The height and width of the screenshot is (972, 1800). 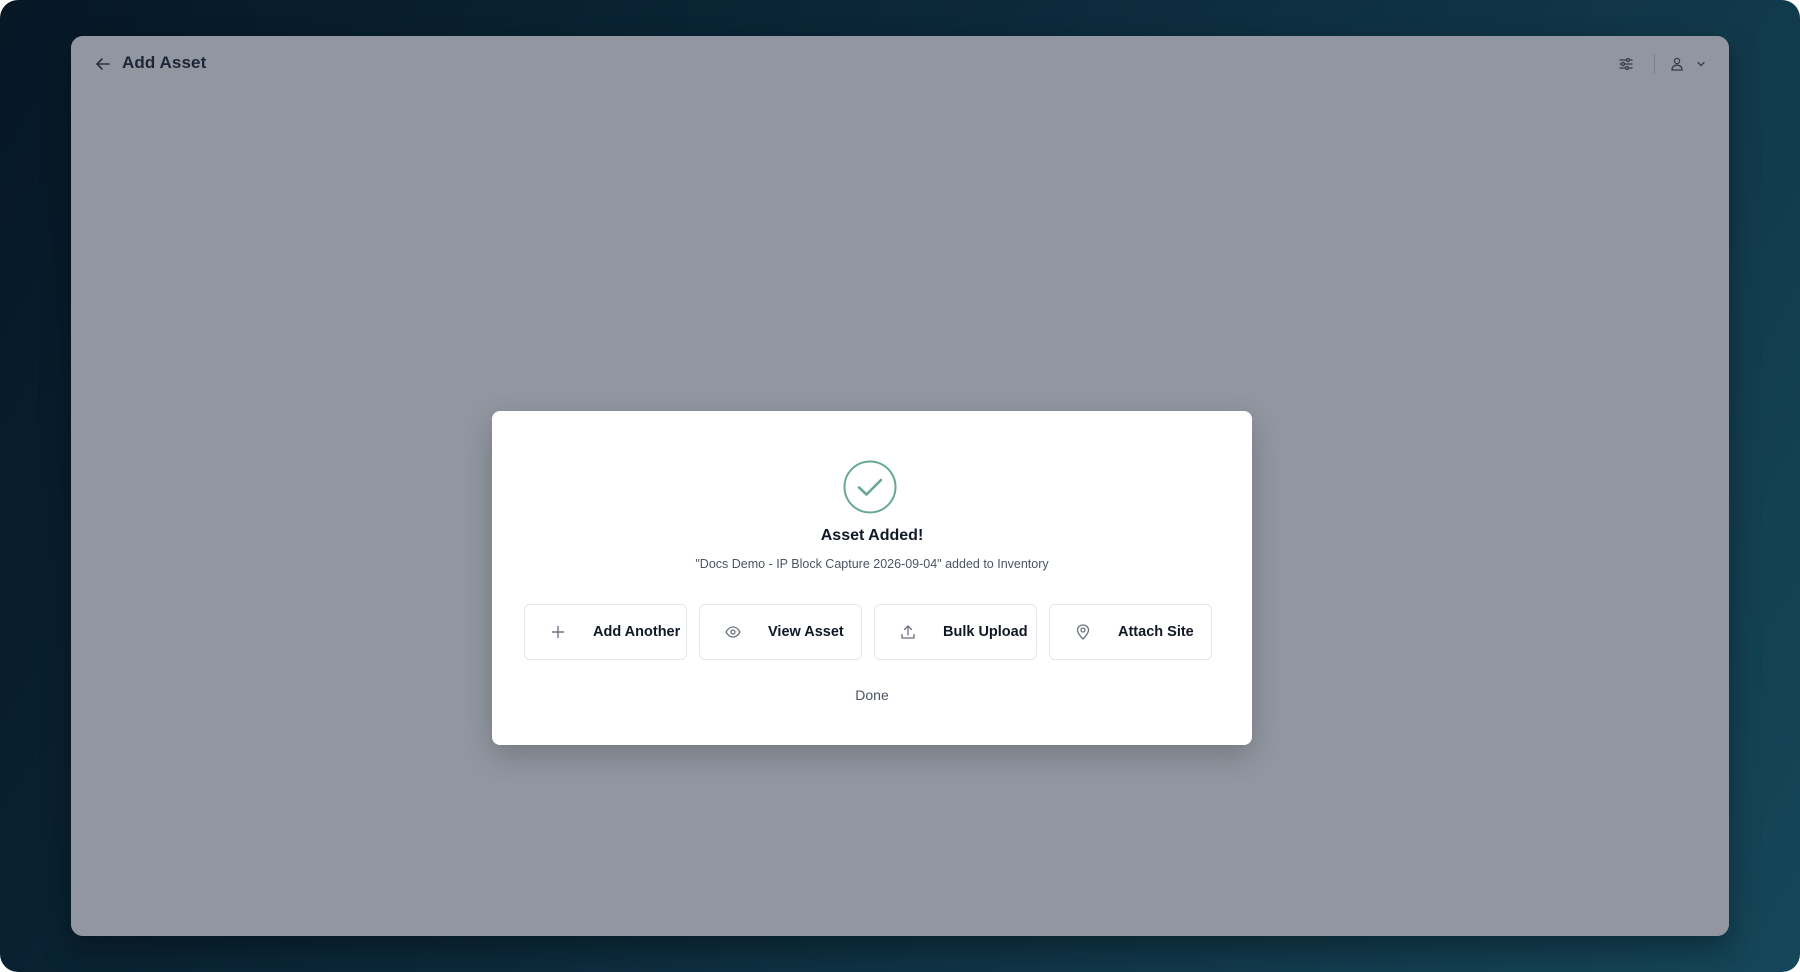 I want to click on view-asset-label: View Asset, so click(x=806, y=632).